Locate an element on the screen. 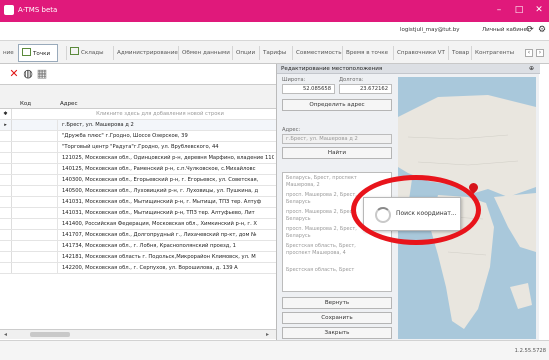 The height and width of the screenshot is (360, 549). result-item: Беларусь, Брест, проспект Машерова, 2 is located at coordinates (326, 182).